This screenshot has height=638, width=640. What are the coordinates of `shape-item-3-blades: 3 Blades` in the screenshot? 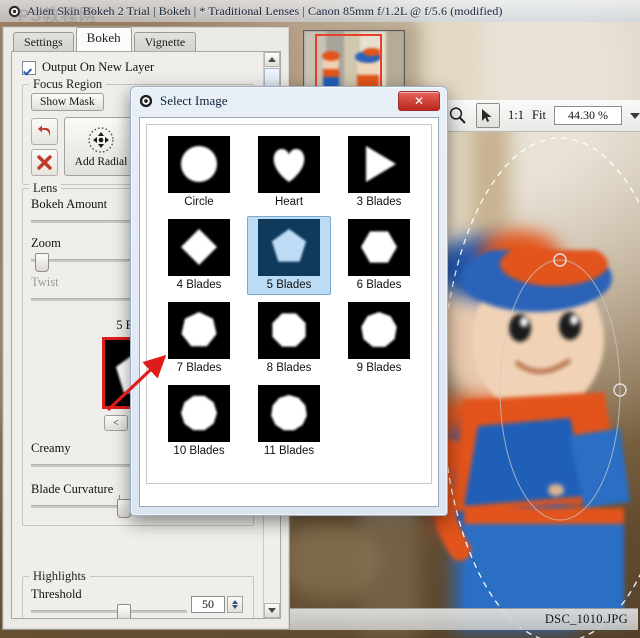 It's located at (379, 172).